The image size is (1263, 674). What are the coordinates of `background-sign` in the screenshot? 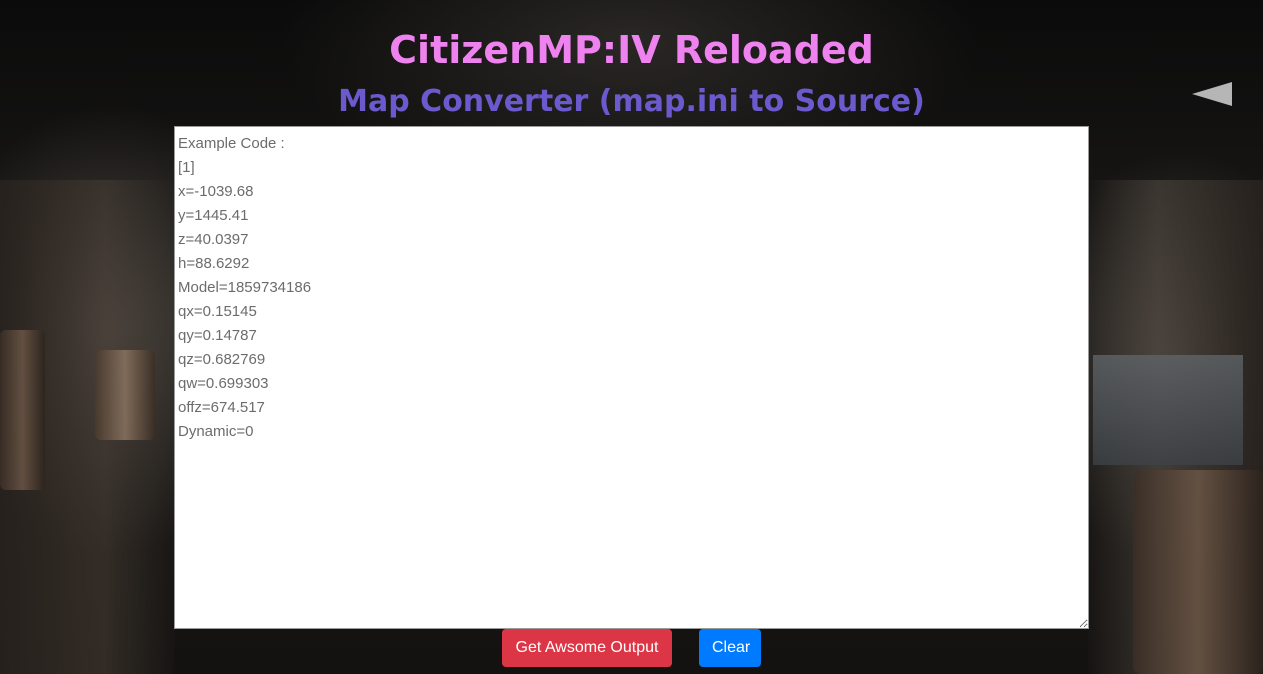 It's located at (1168, 410).